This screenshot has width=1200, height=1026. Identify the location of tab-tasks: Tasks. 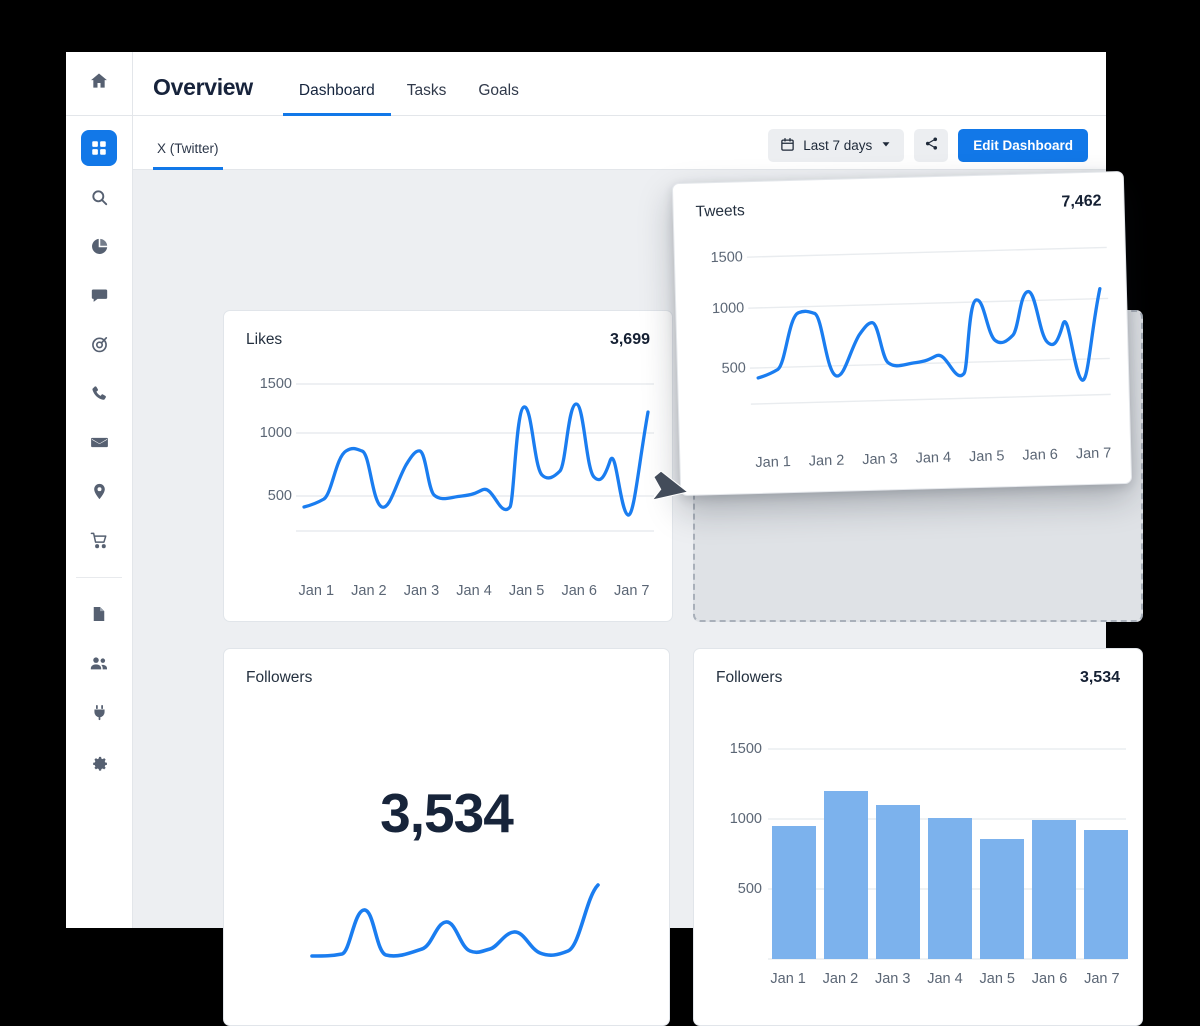
(427, 99).